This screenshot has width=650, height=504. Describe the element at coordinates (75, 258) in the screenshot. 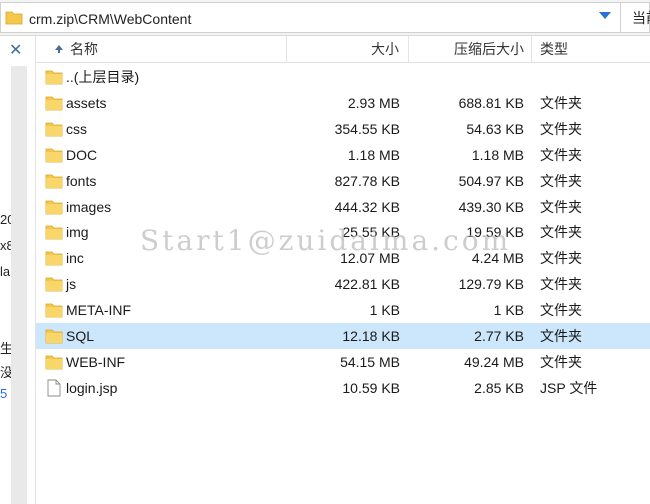

I see `file-name: inc` at that location.